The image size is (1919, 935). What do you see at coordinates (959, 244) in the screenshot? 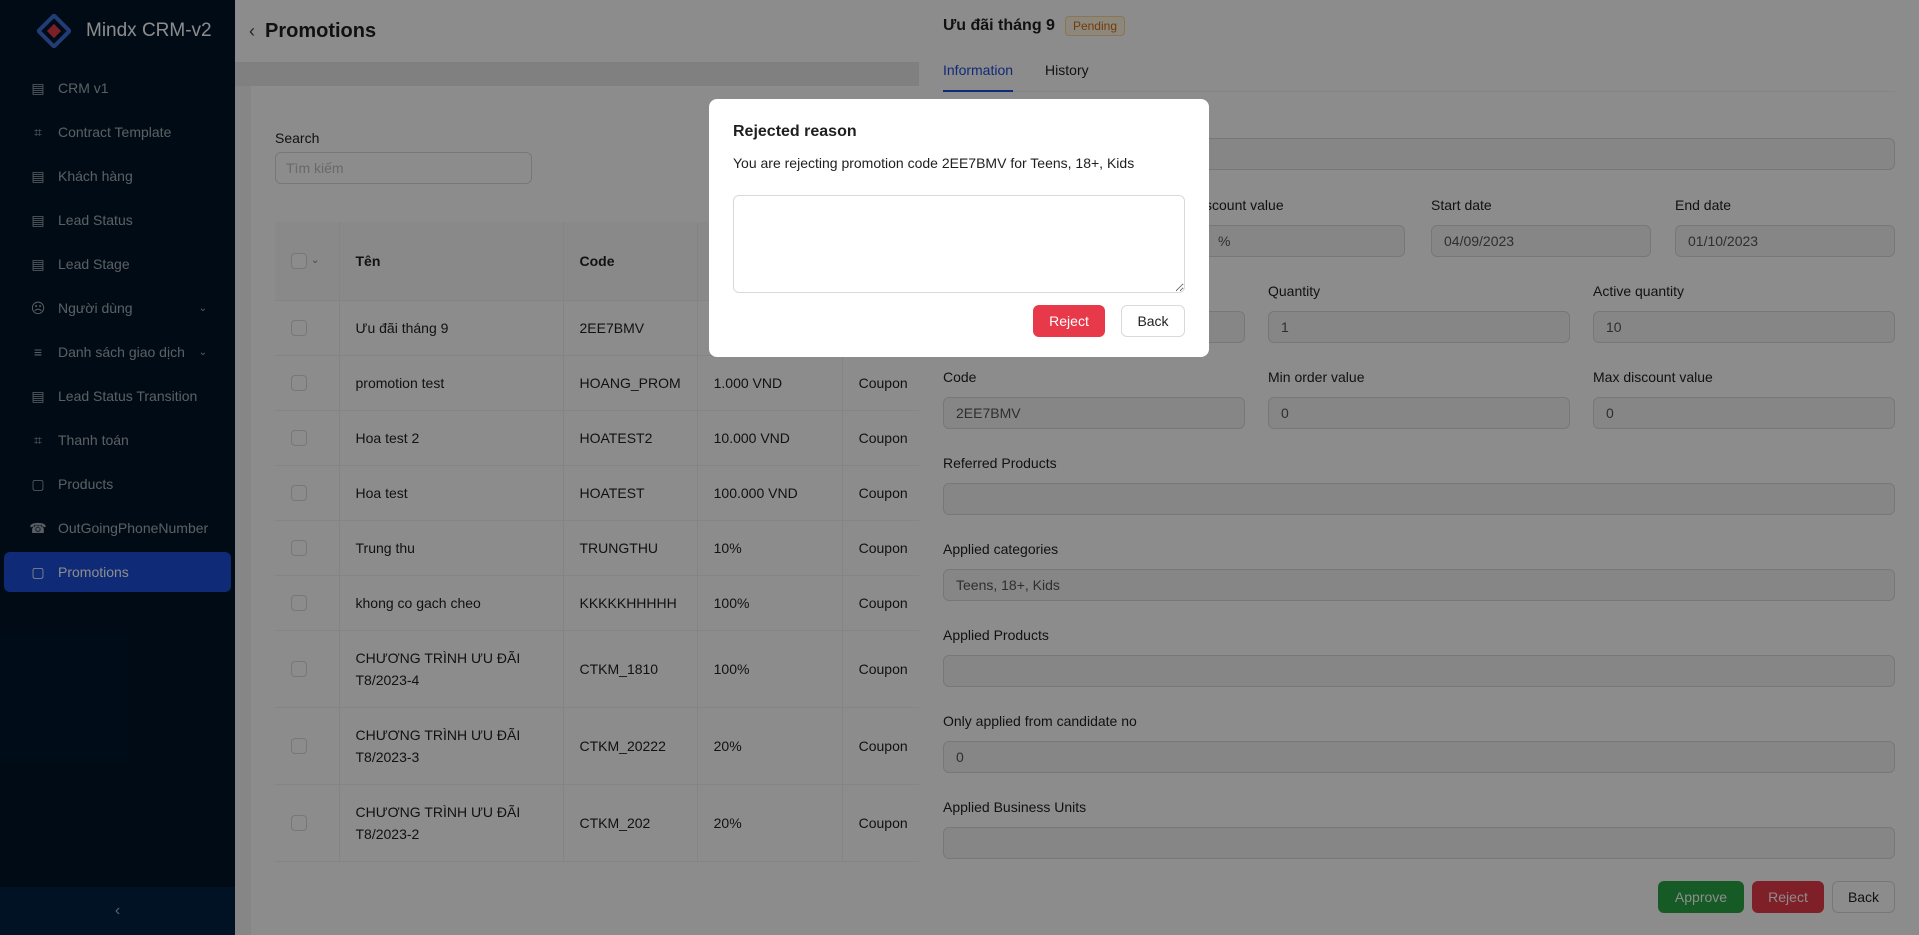
I see `rejected-reason-textarea` at bounding box center [959, 244].